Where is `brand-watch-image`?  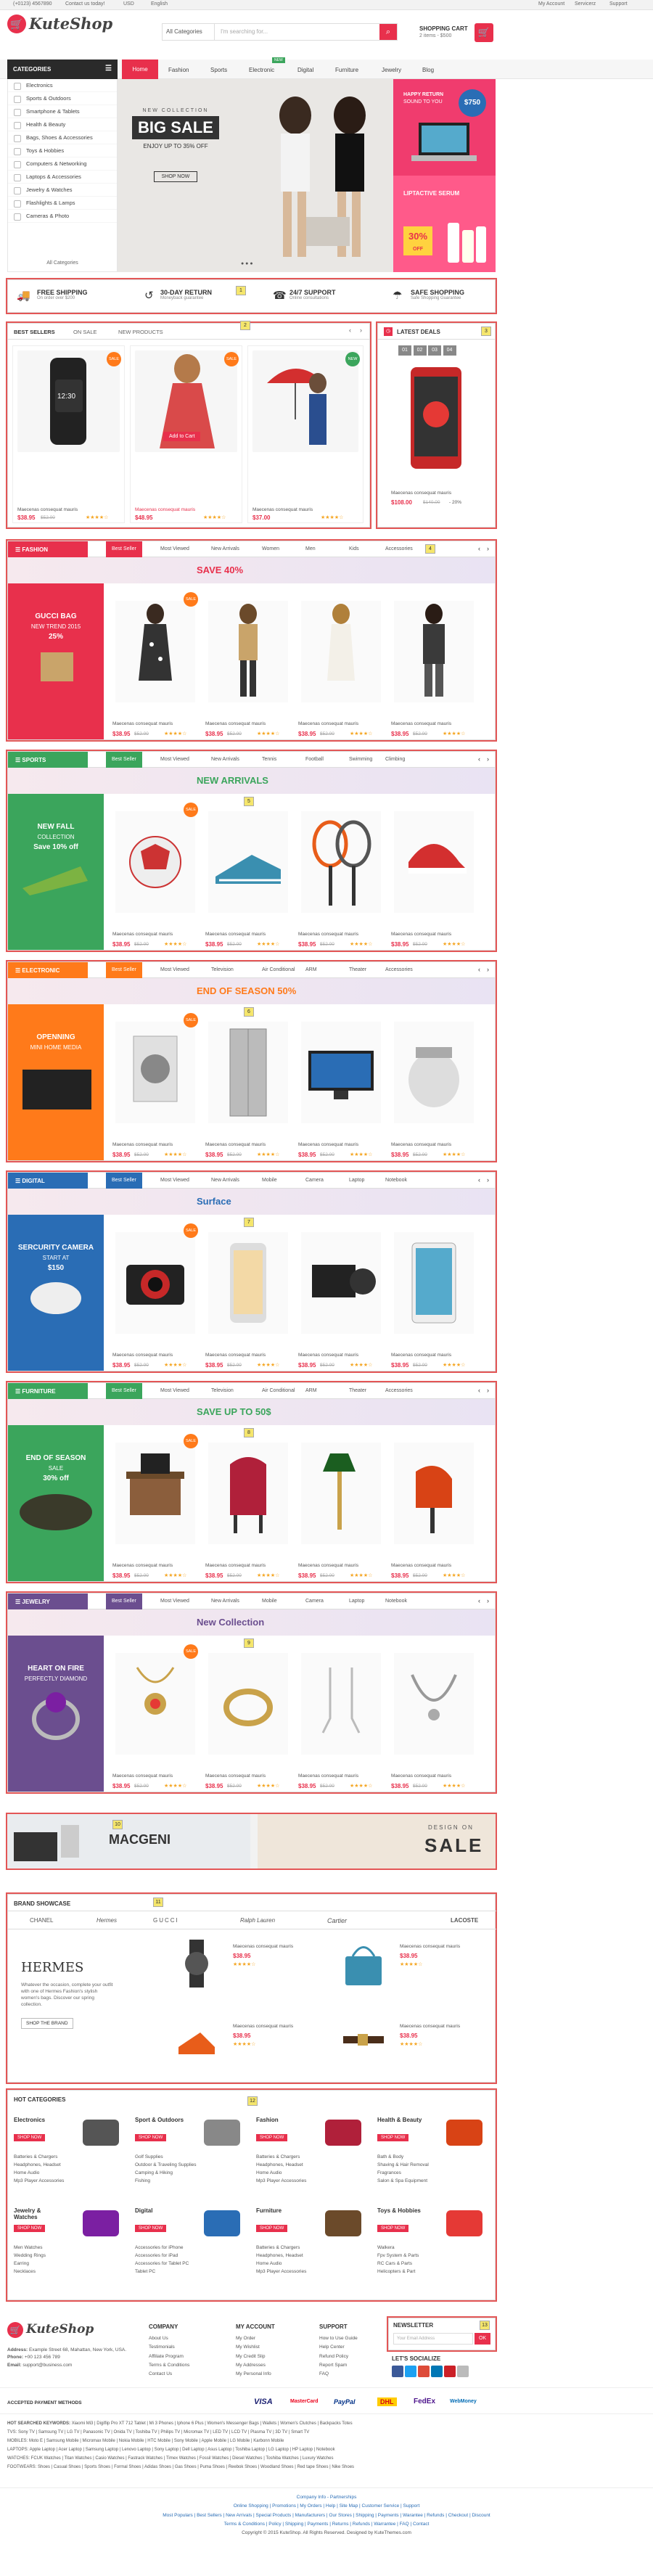
brand-watch-image is located at coordinates (196, 1963).